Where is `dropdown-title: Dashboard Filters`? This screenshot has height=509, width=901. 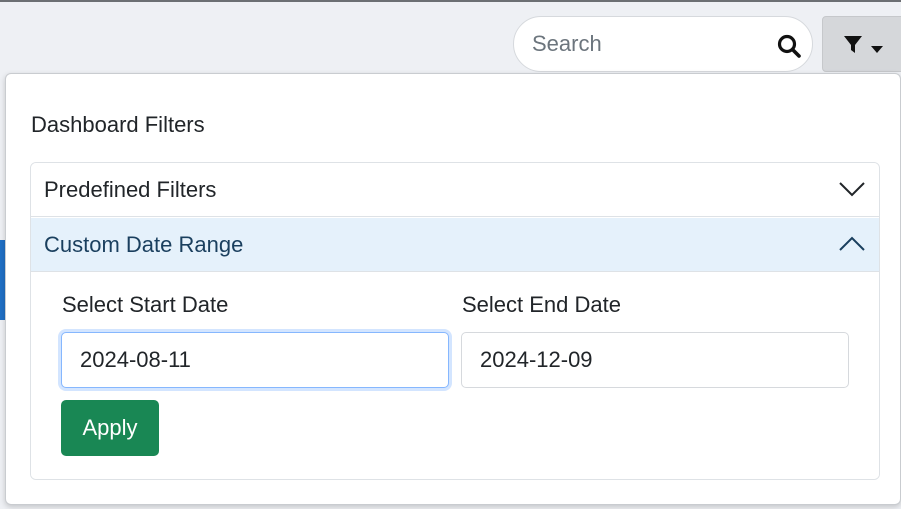 dropdown-title: Dashboard Filters is located at coordinates (118, 124).